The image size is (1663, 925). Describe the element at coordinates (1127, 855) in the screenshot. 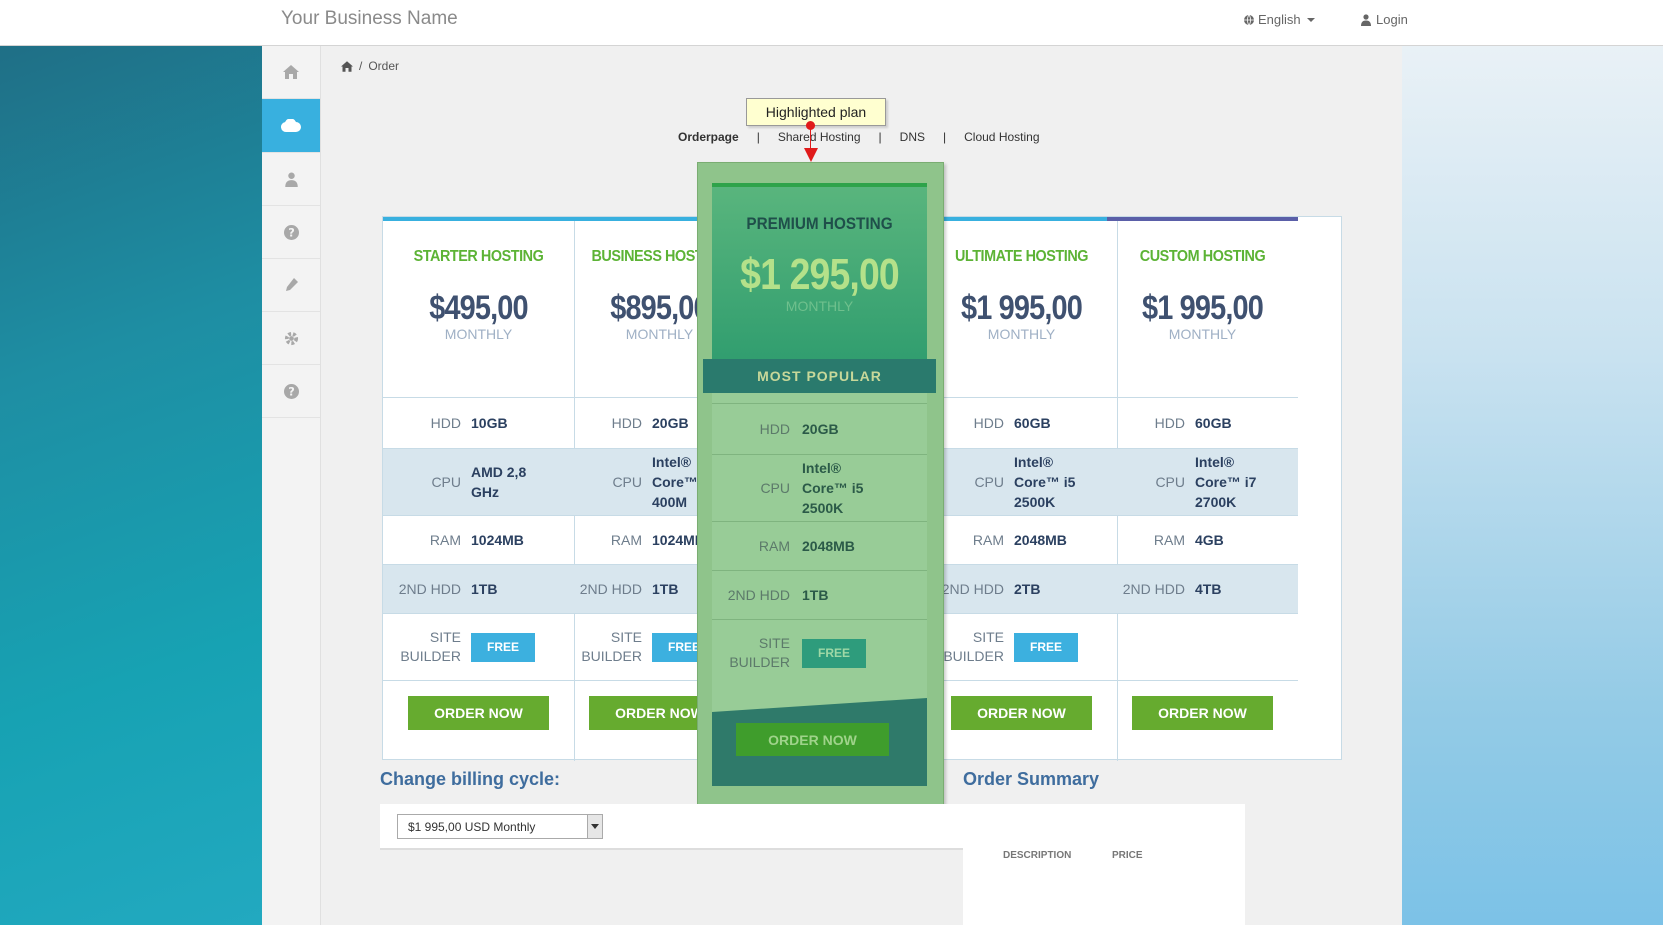

I see `summary-col-price: PRICE` at that location.